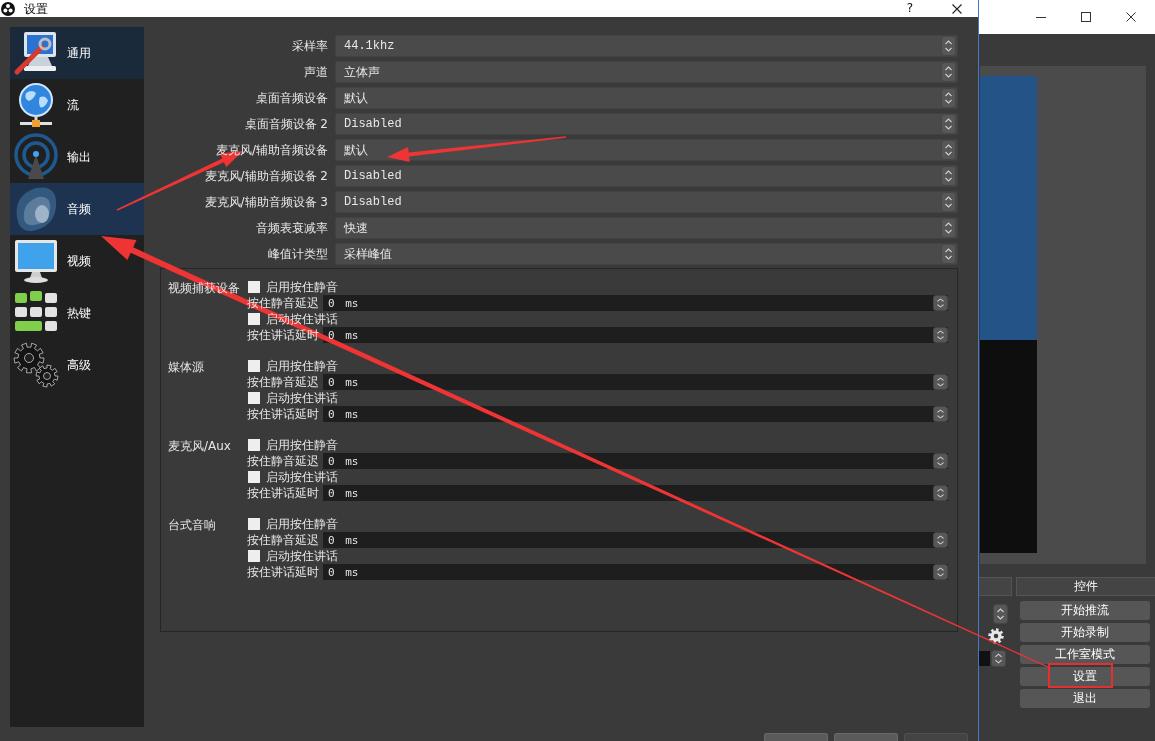  I want to click on field-label: 声道, so click(315, 72).